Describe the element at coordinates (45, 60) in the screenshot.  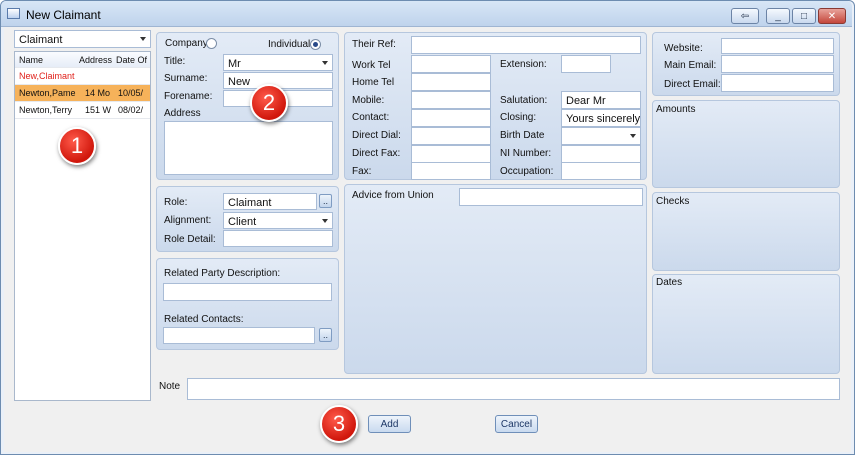
I see `col-name: Name` at that location.